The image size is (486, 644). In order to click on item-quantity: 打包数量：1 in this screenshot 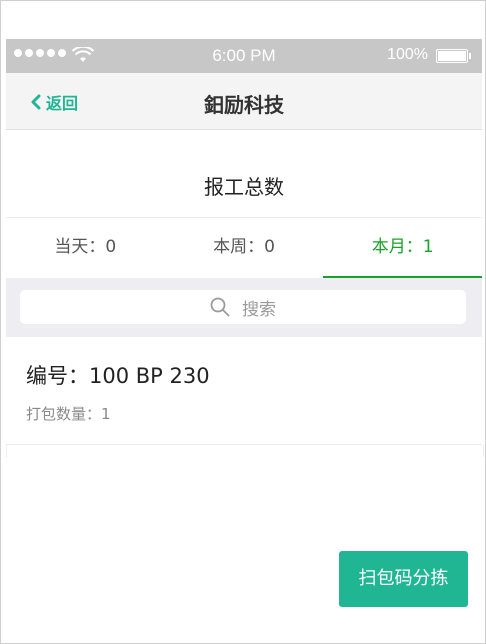, I will do `click(68, 414)`.